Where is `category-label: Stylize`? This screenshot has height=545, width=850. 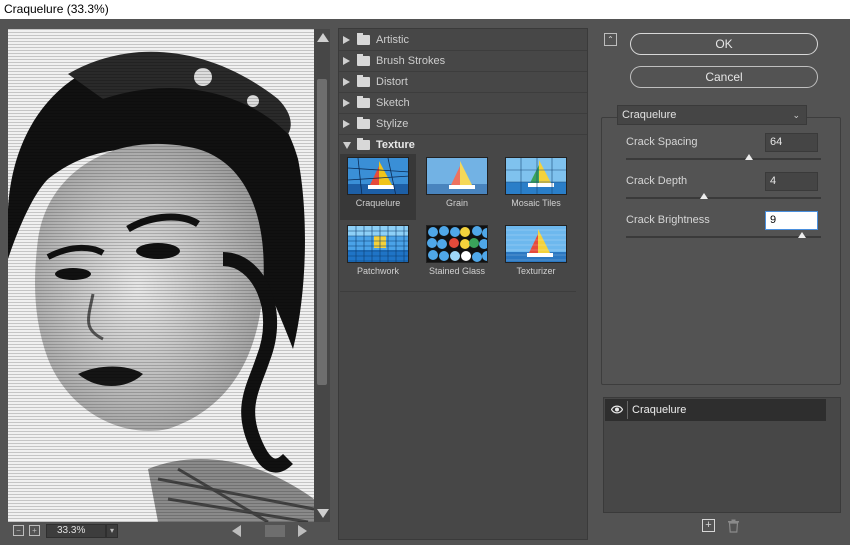 category-label: Stylize is located at coordinates (392, 124).